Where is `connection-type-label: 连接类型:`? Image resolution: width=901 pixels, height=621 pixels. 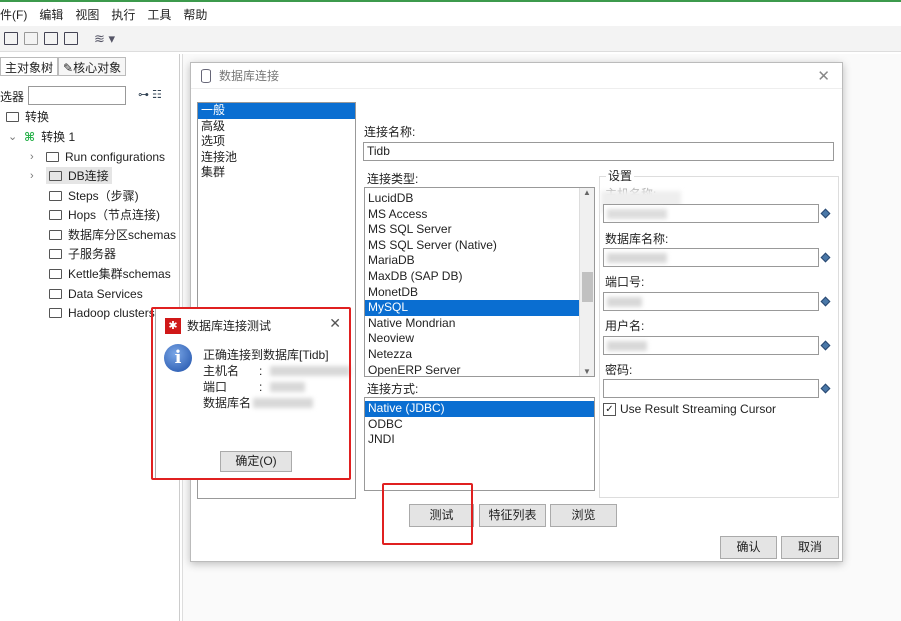 connection-type-label: 连接类型: is located at coordinates (393, 179).